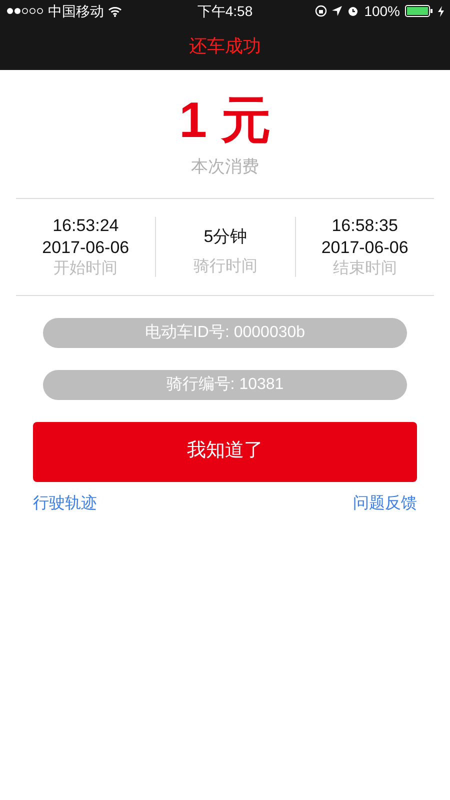 Image resolution: width=450 pixels, height=800 pixels. I want to click on signal-icon, so click(25, 11).